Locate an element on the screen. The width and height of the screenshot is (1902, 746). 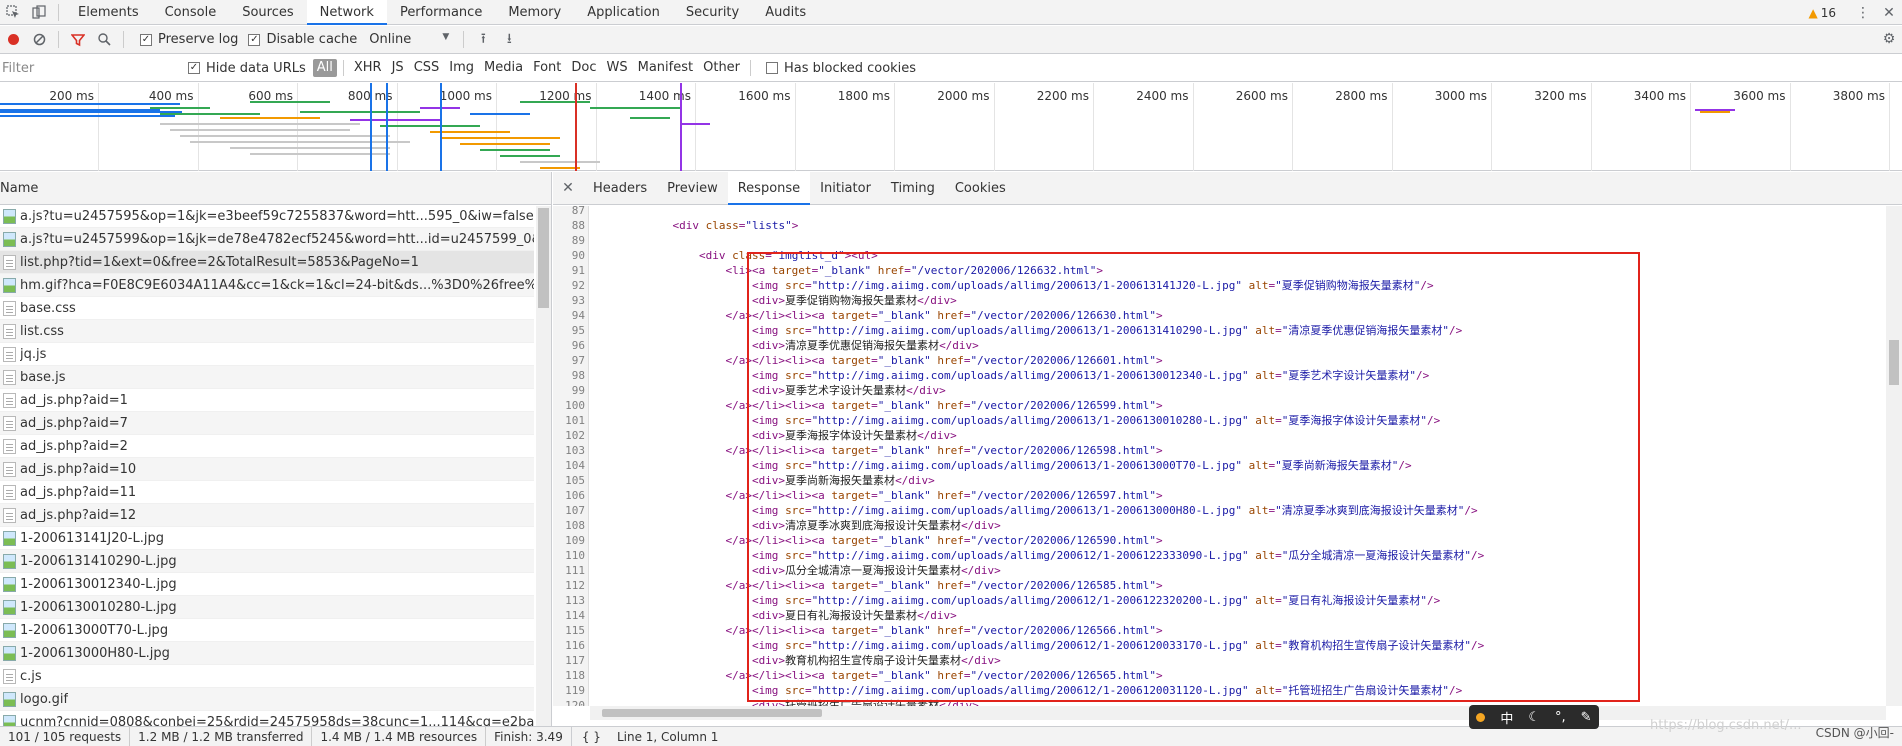
inspect-element-icon is located at coordinates (13, 12).